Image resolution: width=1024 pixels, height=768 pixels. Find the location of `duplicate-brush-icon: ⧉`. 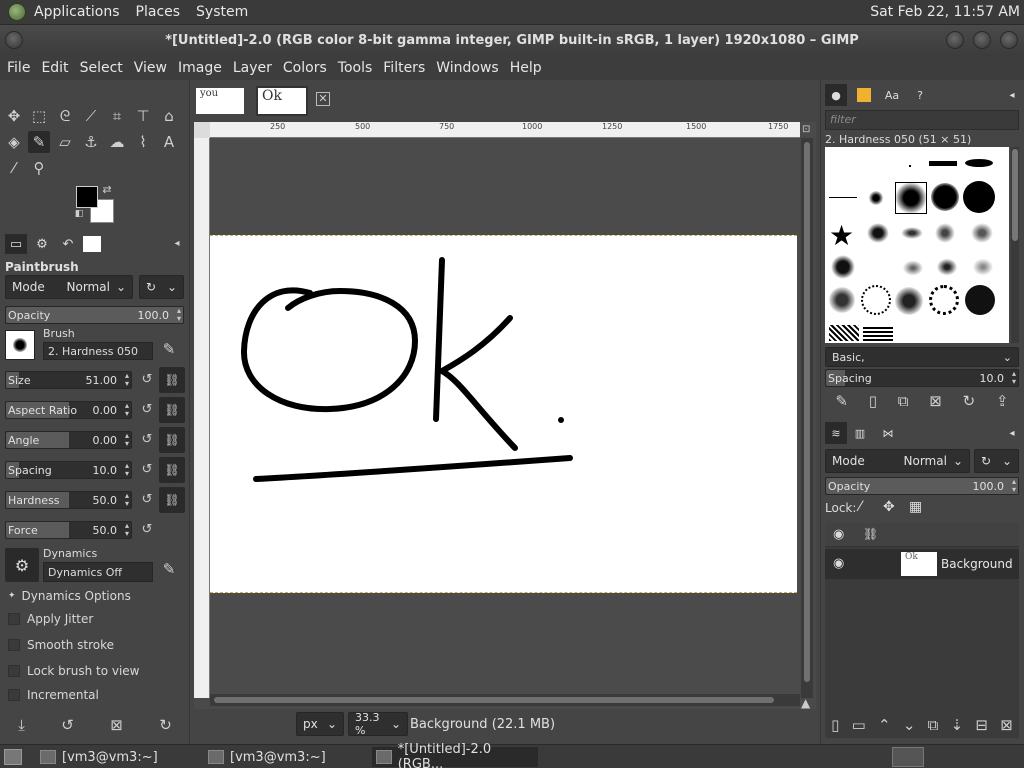

duplicate-brush-icon: ⧉ is located at coordinates (903, 401).